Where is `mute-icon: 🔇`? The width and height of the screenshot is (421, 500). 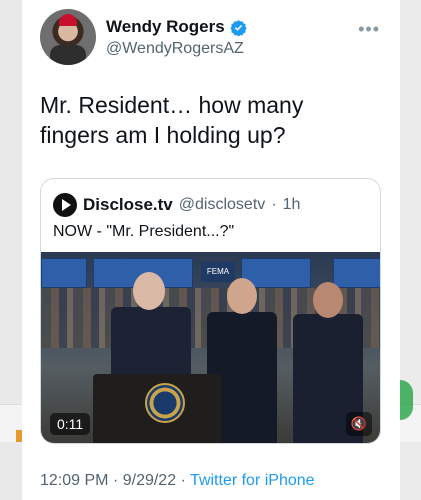 mute-icon: 🔇 is located at coordinates (359, 424).